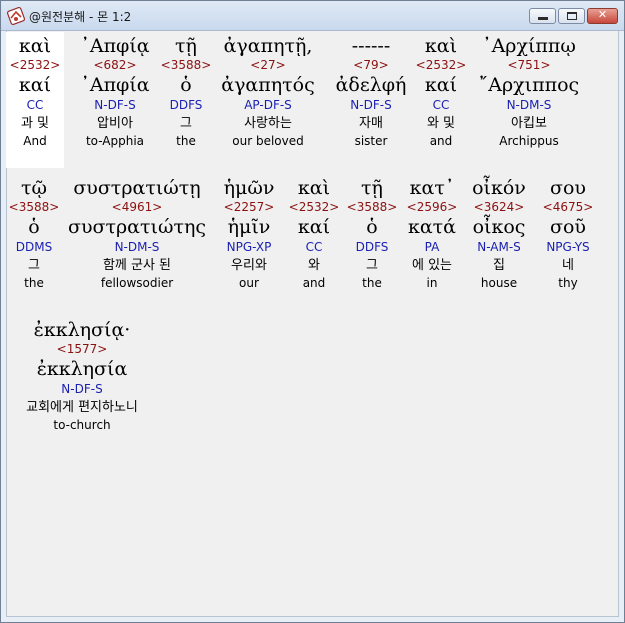  I want to click on word-column: σου <4675> σοῦ NPG-YS 네 thy, so click(566, 236).